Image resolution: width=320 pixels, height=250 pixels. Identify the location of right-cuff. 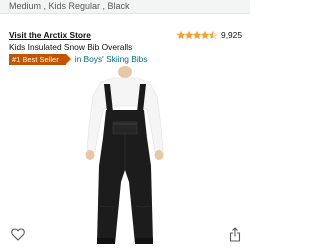
(144, 241).